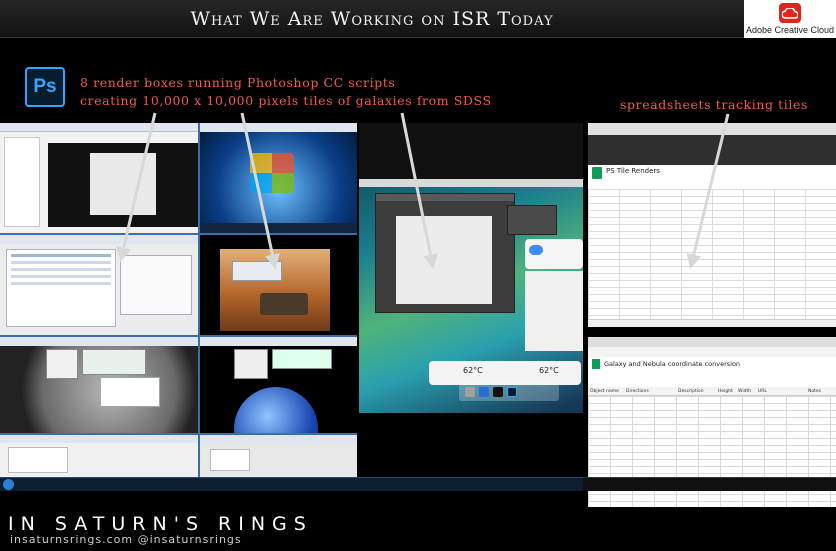 The image size is (836, 551). I want to click on arrow-to-mac-photoshop, so click(419, 191).